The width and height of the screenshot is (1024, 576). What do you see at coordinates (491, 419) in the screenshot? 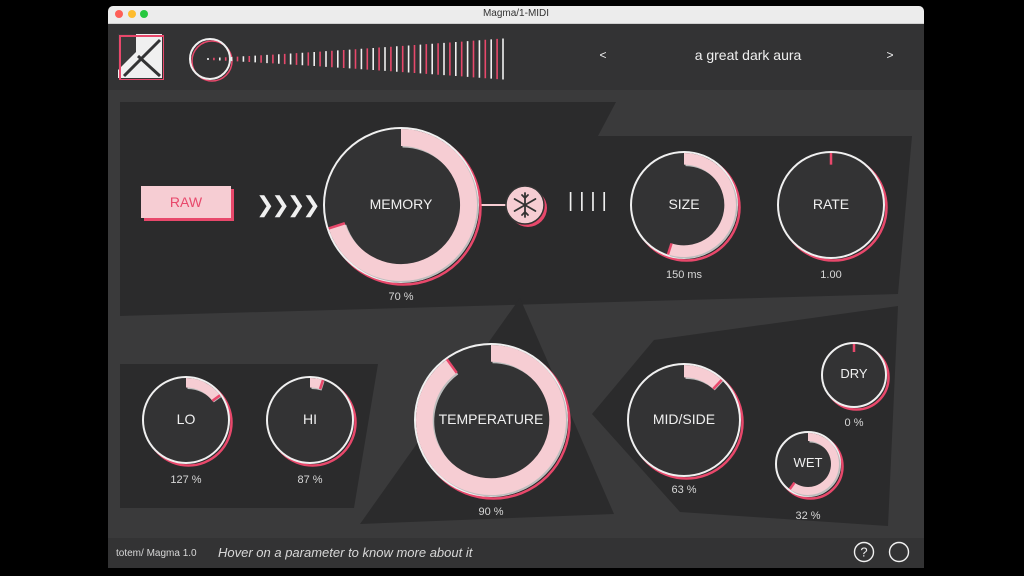
I see `knob-temperature-label: TEMPERATURE` at bounding box center [491, 419].